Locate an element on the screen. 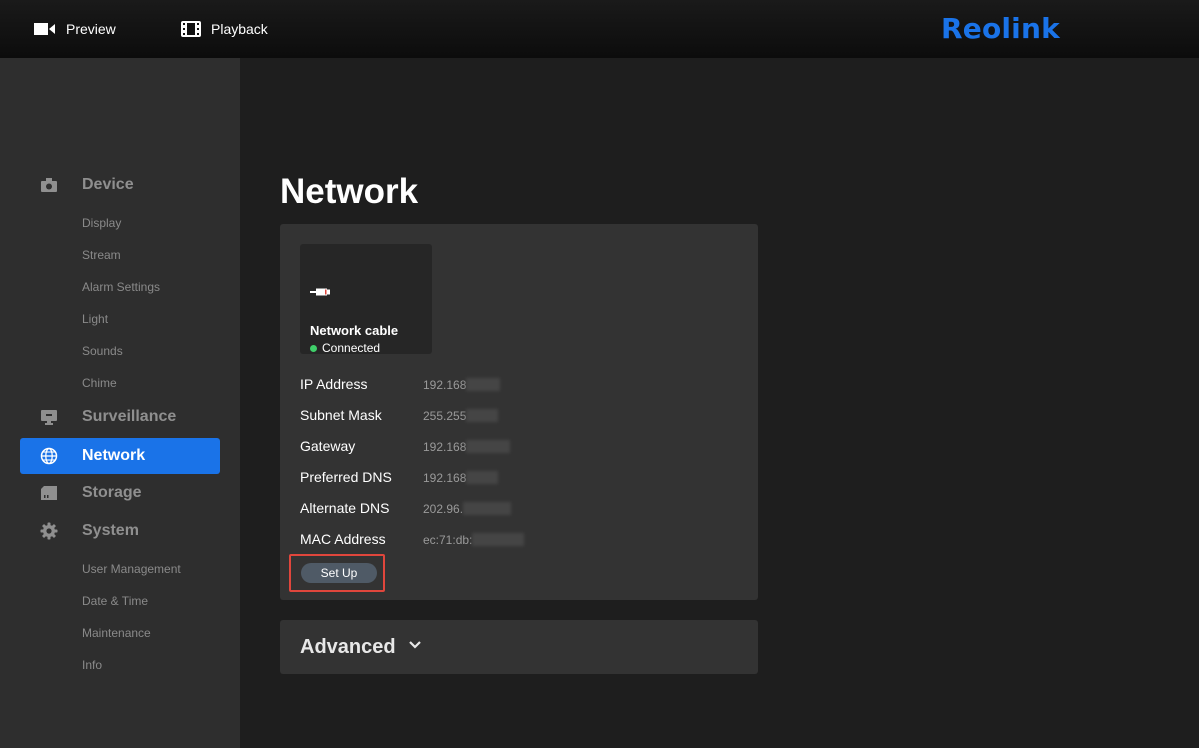 Image resolution: width=1199 pixels, height=748 pixels. connection-tile: Network cable Connected is located at coordinates (366, 299).